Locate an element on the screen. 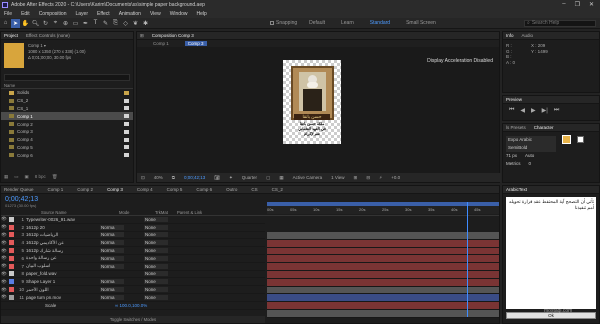 The width and height of the screenshot is (600, 324). prev-frame-icon: ◀ is located at coordinates (522, 110).